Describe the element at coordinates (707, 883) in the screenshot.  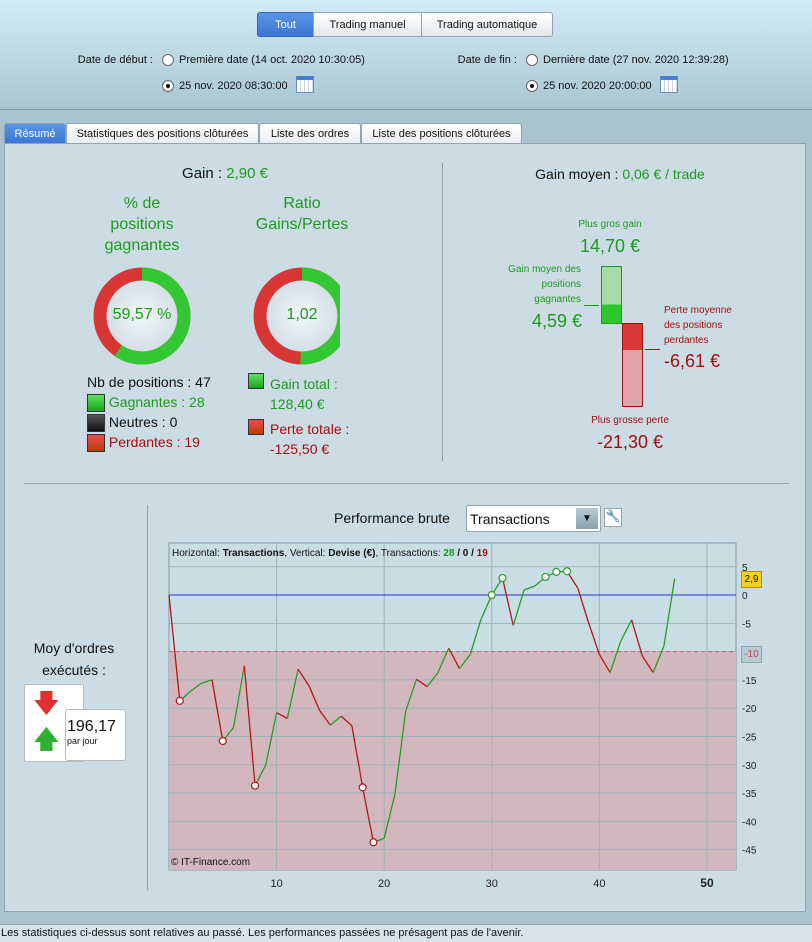
I see `x-tick-label: 50` at that location.